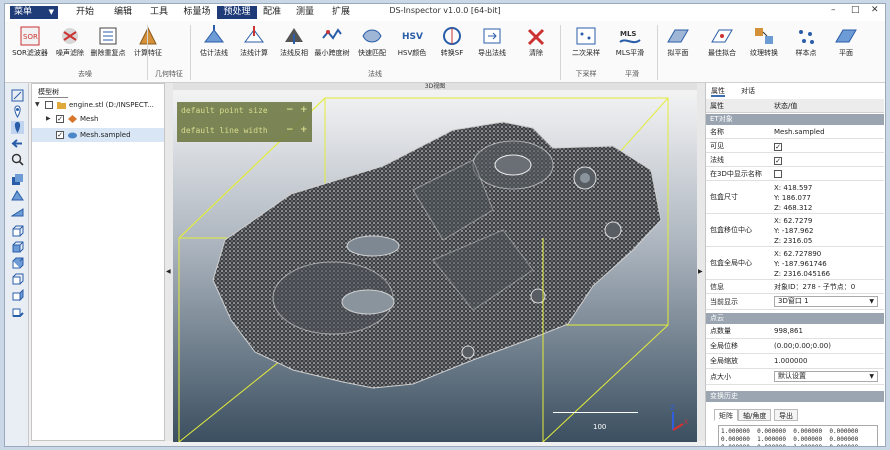  What do you see at coordinates (875, 10) in the screenshot?
I see `close-icon: ✕` at bounding box center [875, 10].